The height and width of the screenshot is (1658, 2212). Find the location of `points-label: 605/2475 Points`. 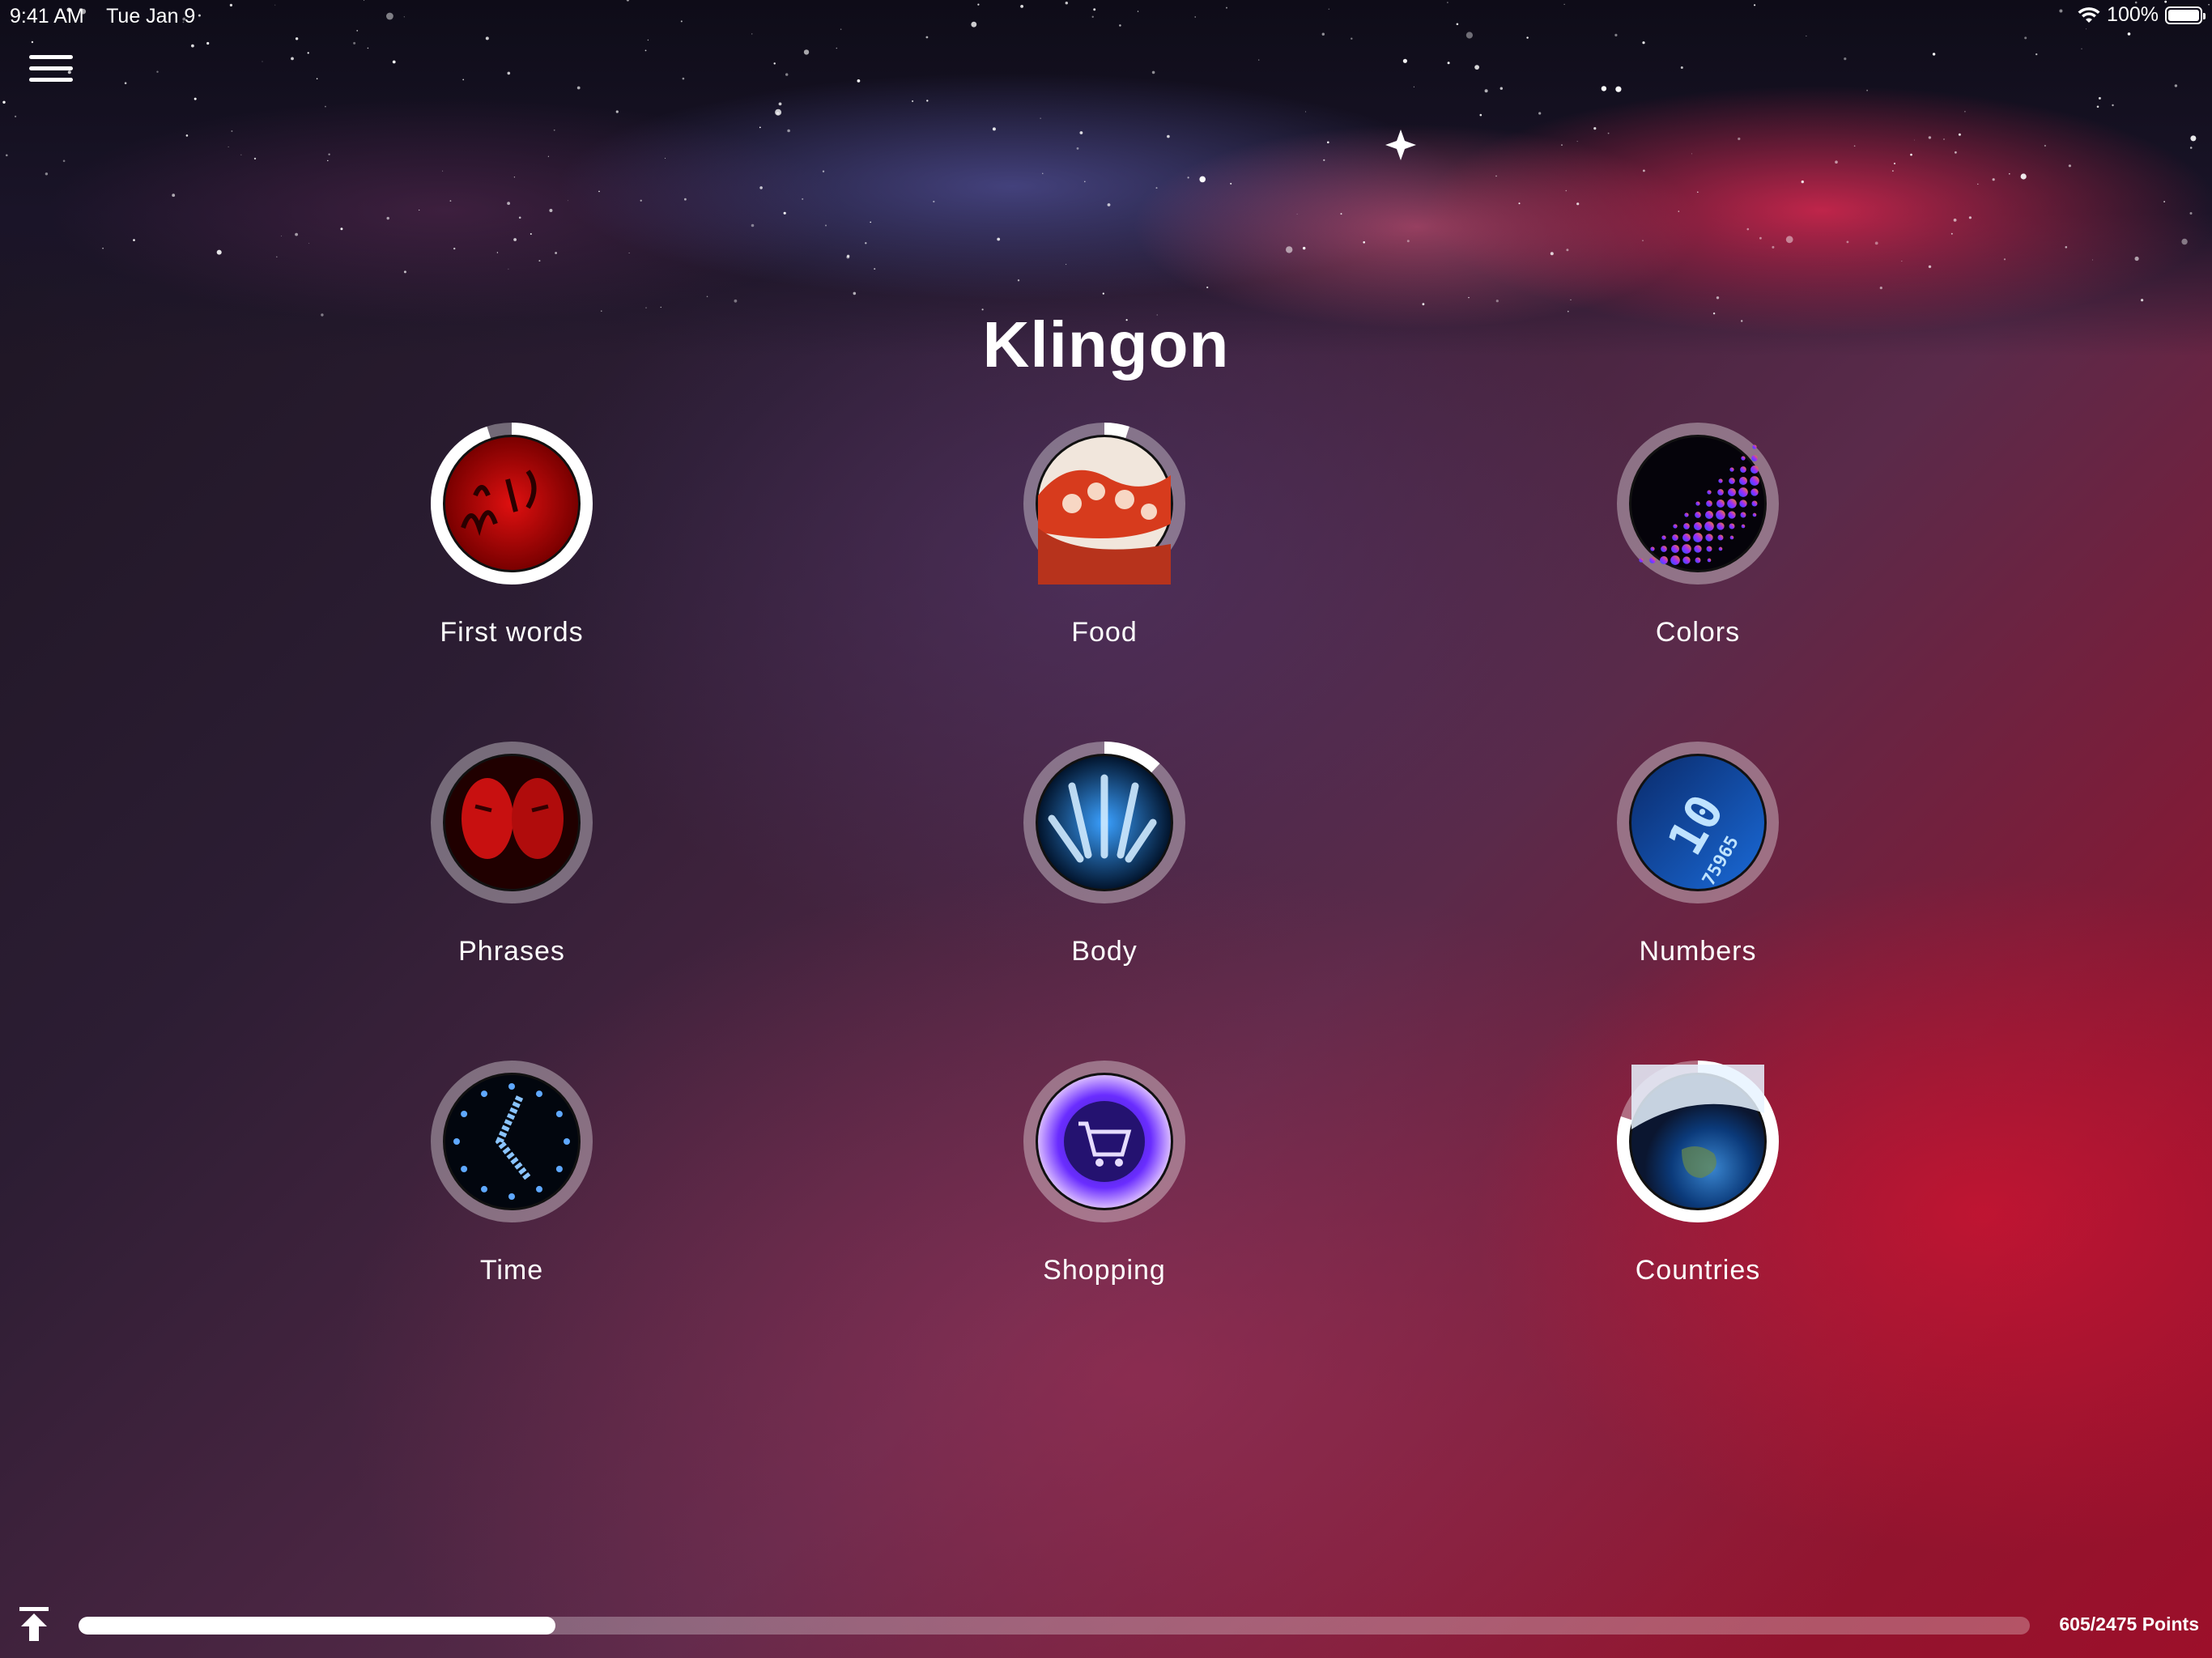

points-label: 605/2475 Points is located at coordinates (2129, 1624).